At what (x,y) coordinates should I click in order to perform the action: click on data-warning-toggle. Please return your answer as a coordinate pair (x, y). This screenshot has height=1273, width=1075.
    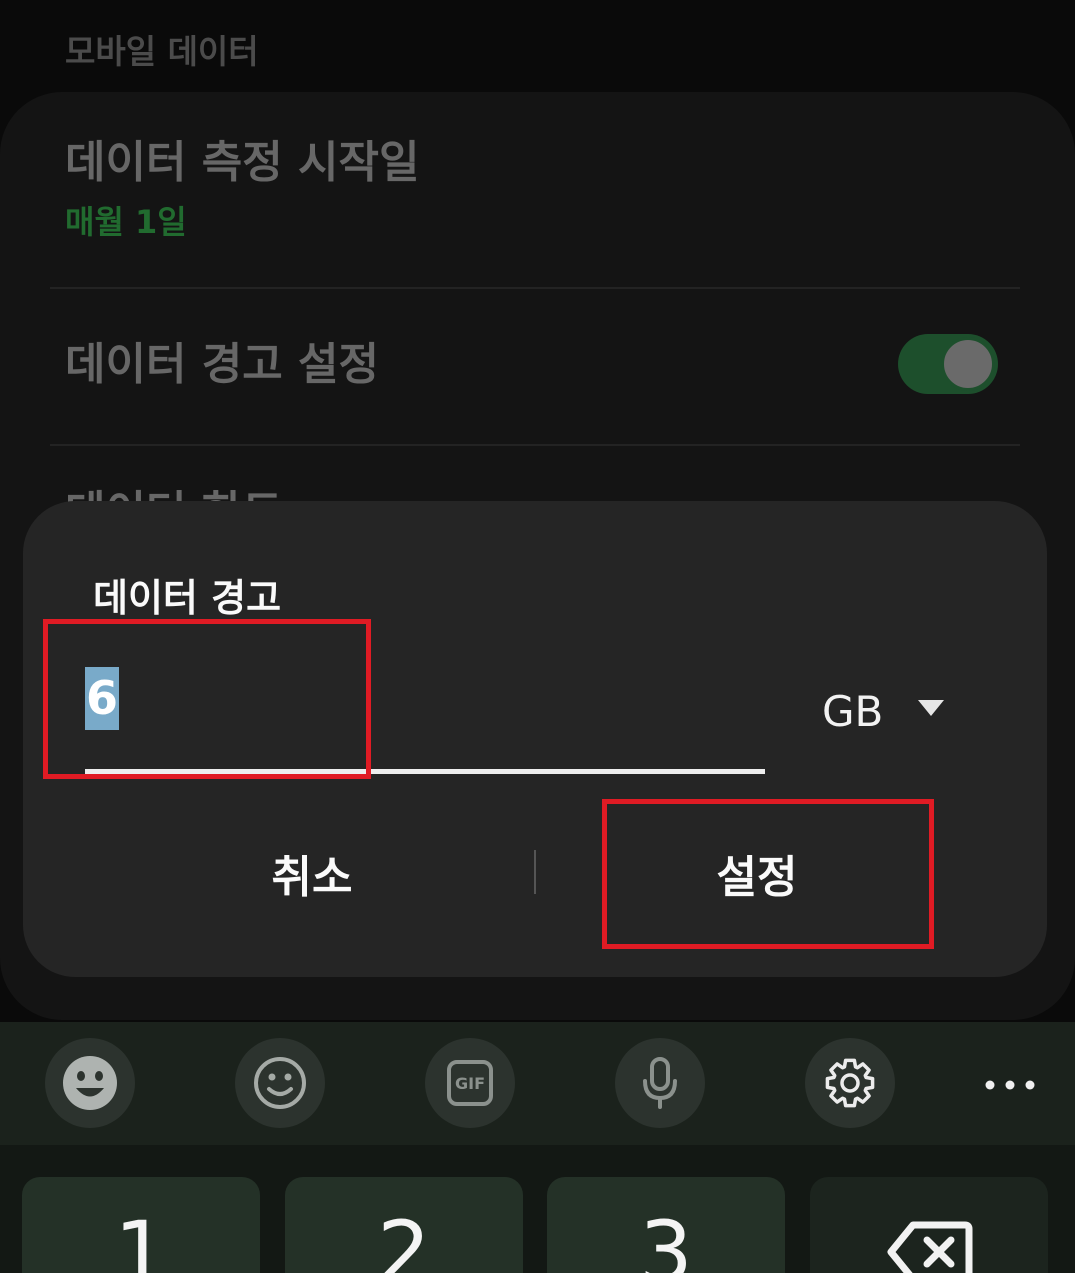
    Looking at the image, I should click on (948, 364).